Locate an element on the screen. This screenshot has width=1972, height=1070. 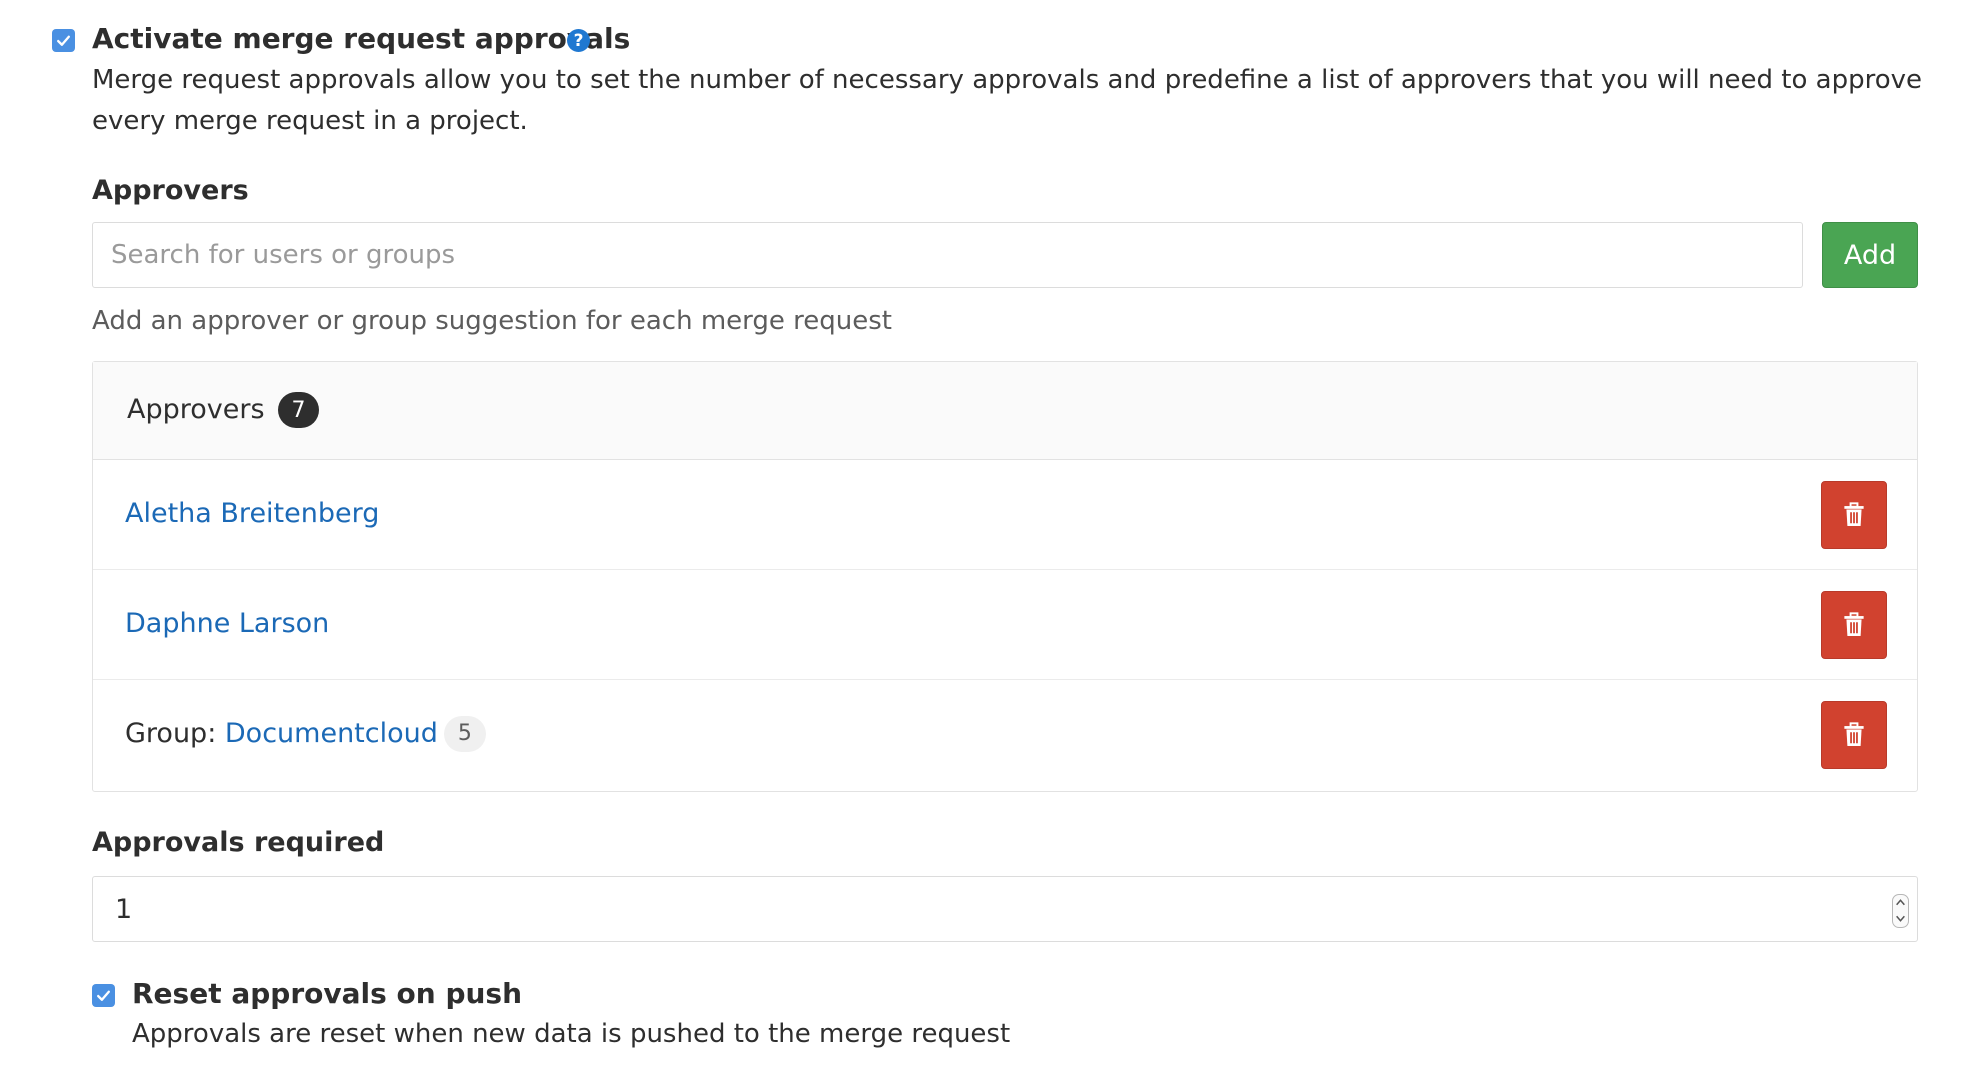
approvals-required-value: 1 is located at coordinates (124, 909).